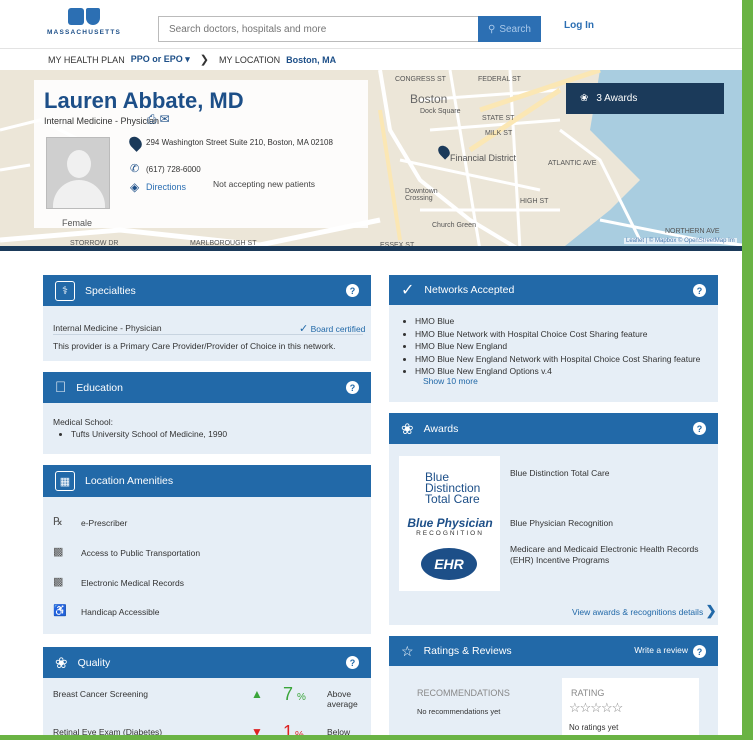 This screenshot has height=740, width=753. Describe the element at coordinates (104, 523) in the screenshot. I see `amenity-item: e-Prescriber` at that location.